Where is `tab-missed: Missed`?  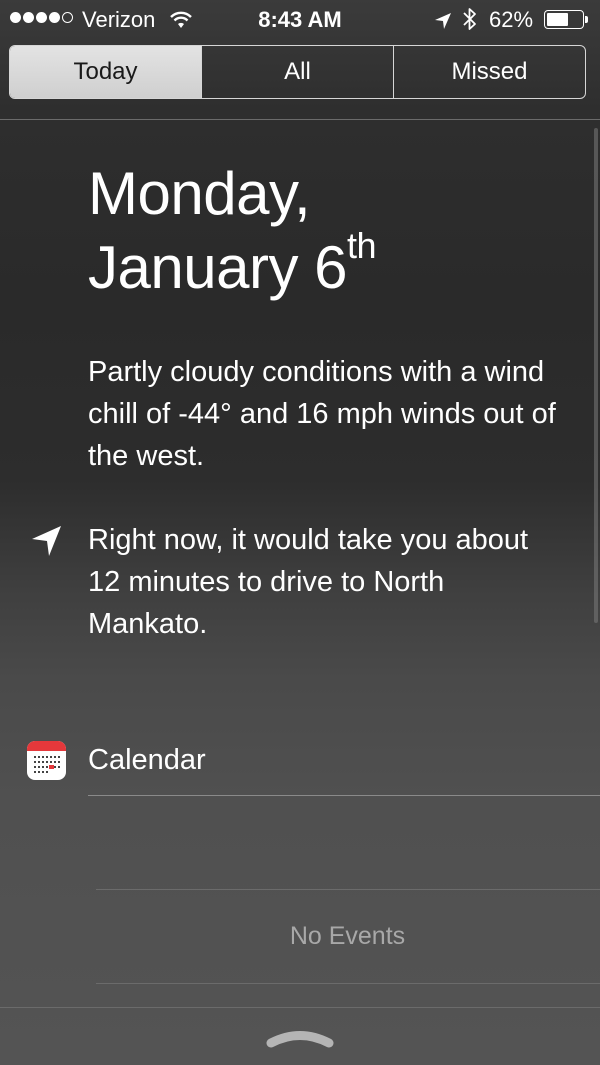 tab-missed: Missed is located at coordinates (489, 72).